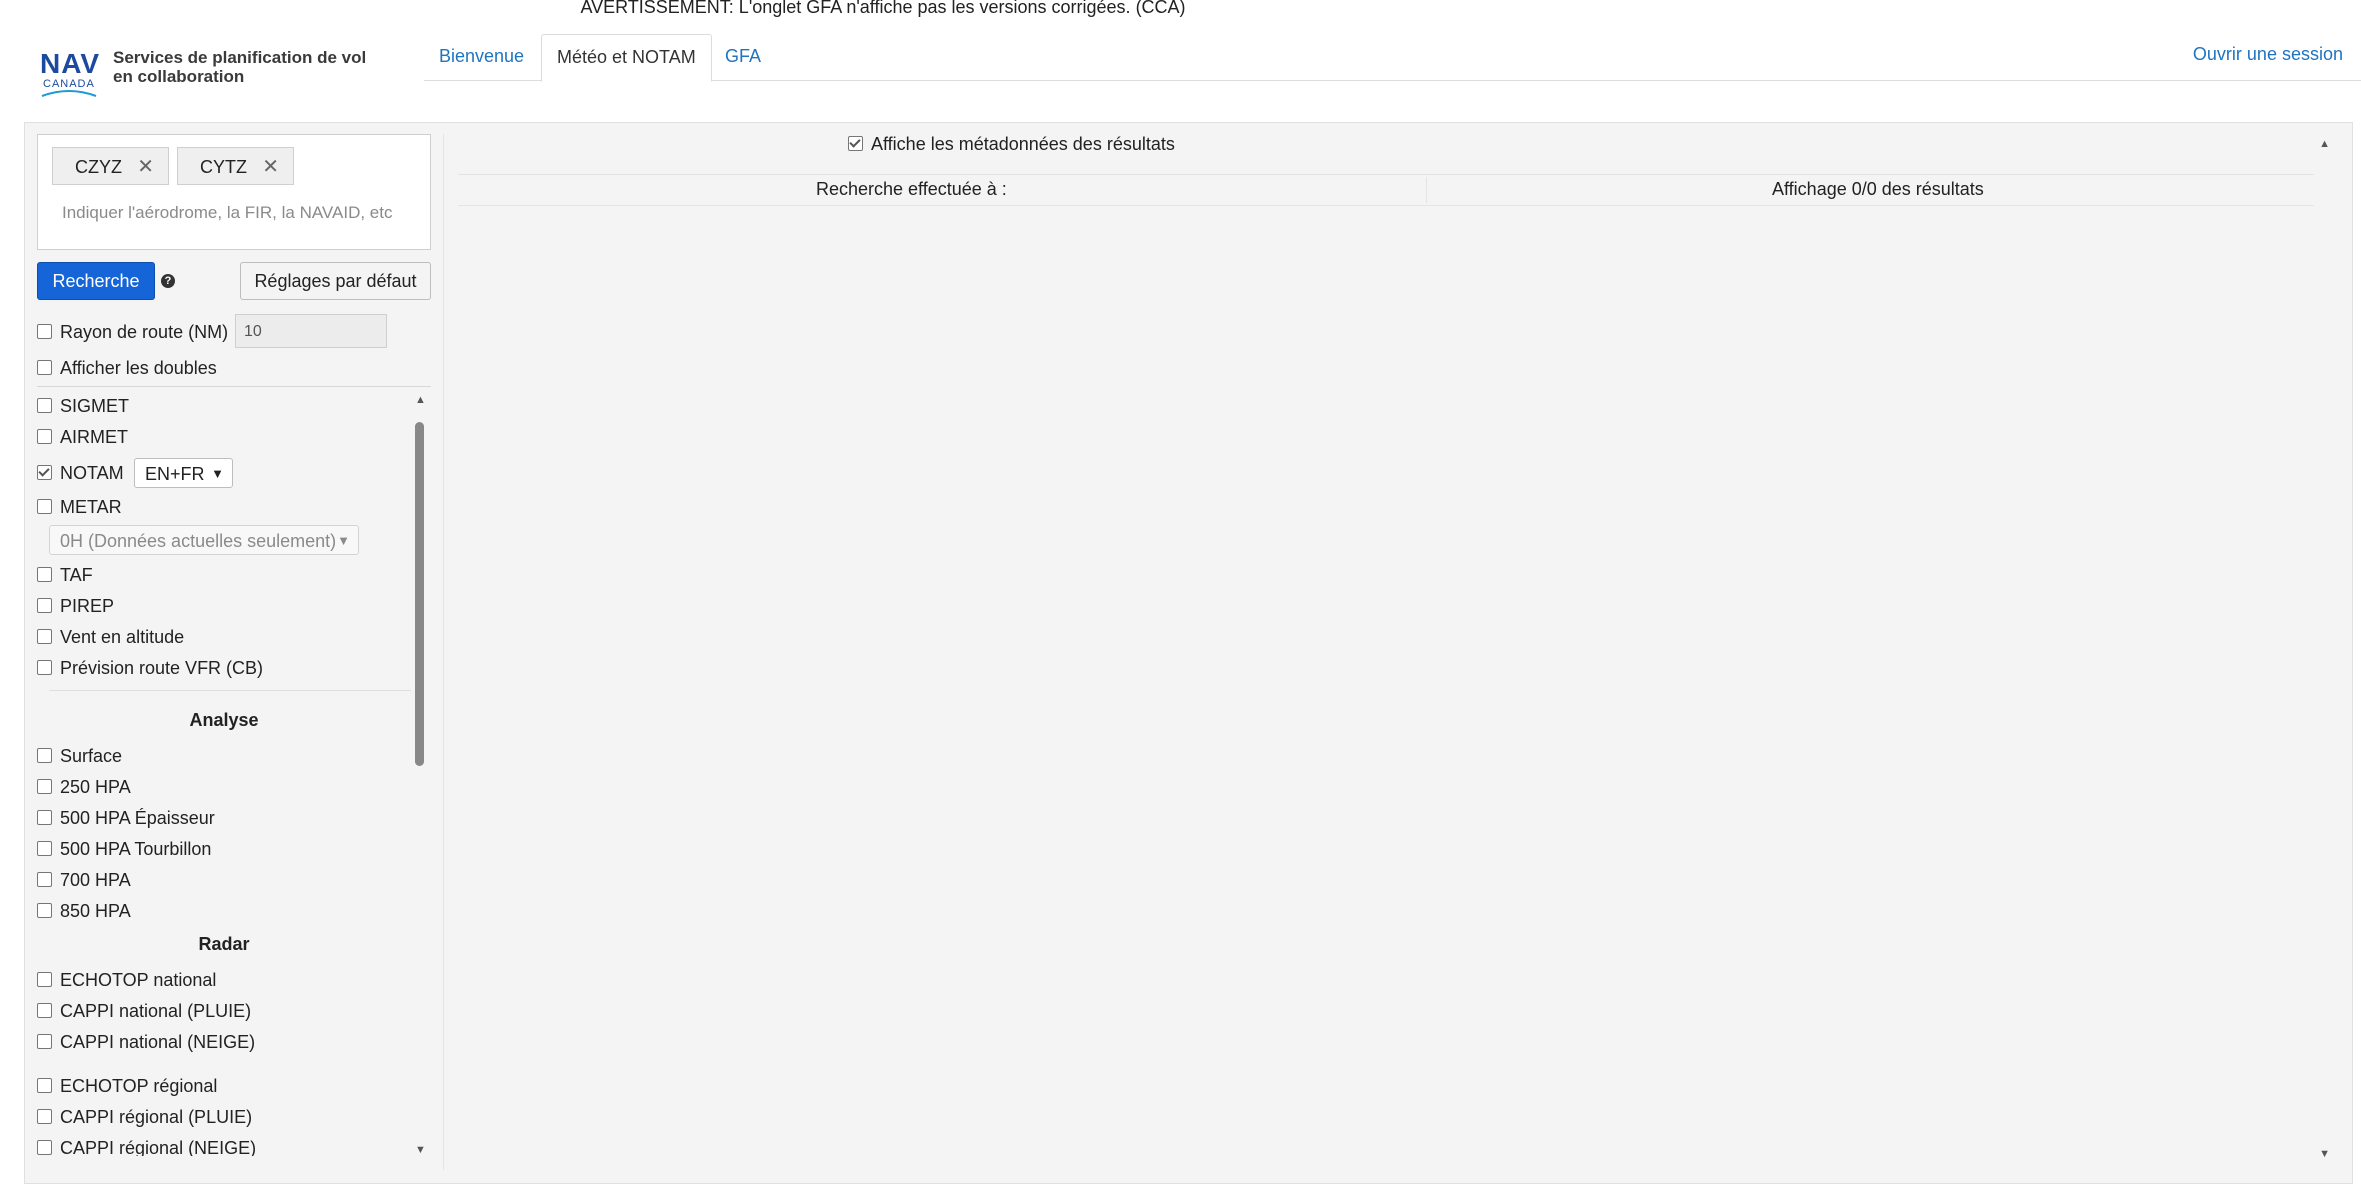 The image size is (2361, 1202). I want to click on product-sigmet: SIGMET, so click(83, 406).